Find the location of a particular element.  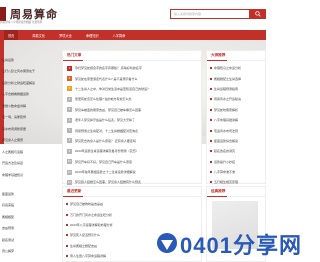

left-link: 运势分析之财运旺盛解读 is located at coordinates (30, 83).